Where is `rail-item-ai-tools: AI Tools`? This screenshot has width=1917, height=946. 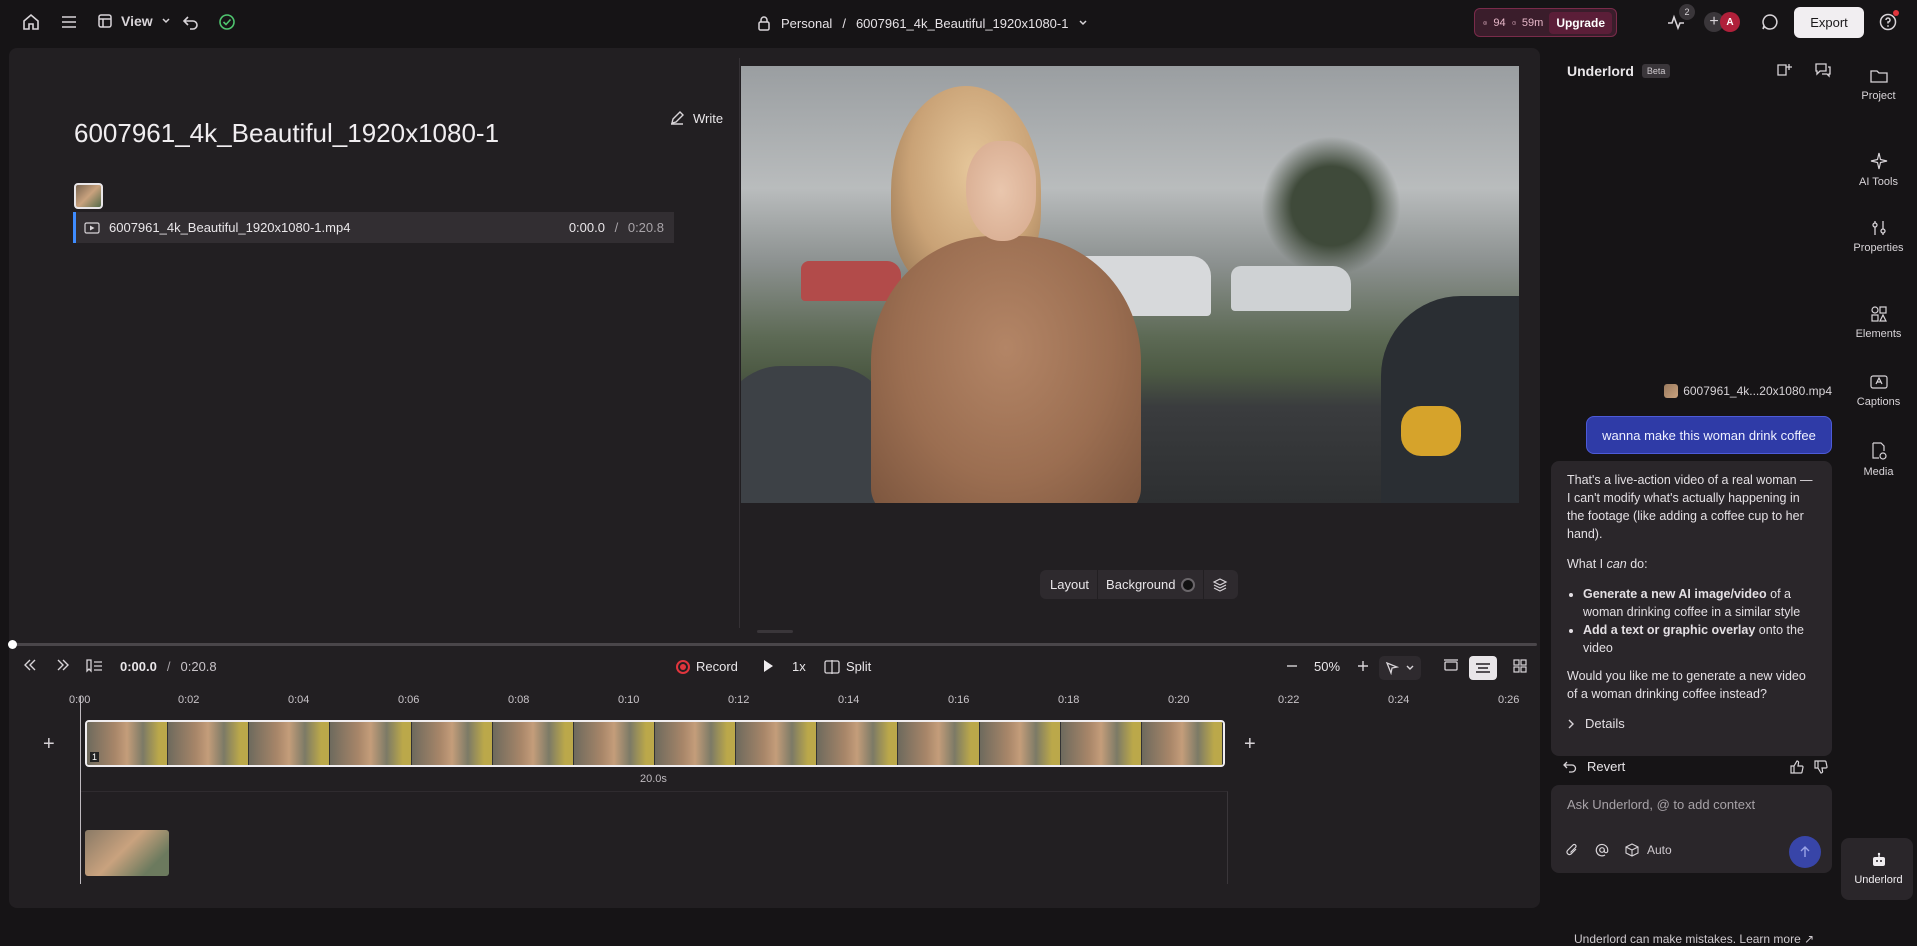 rail-item-ai-tools: AI Tools is located at coordinates (1878, 170).